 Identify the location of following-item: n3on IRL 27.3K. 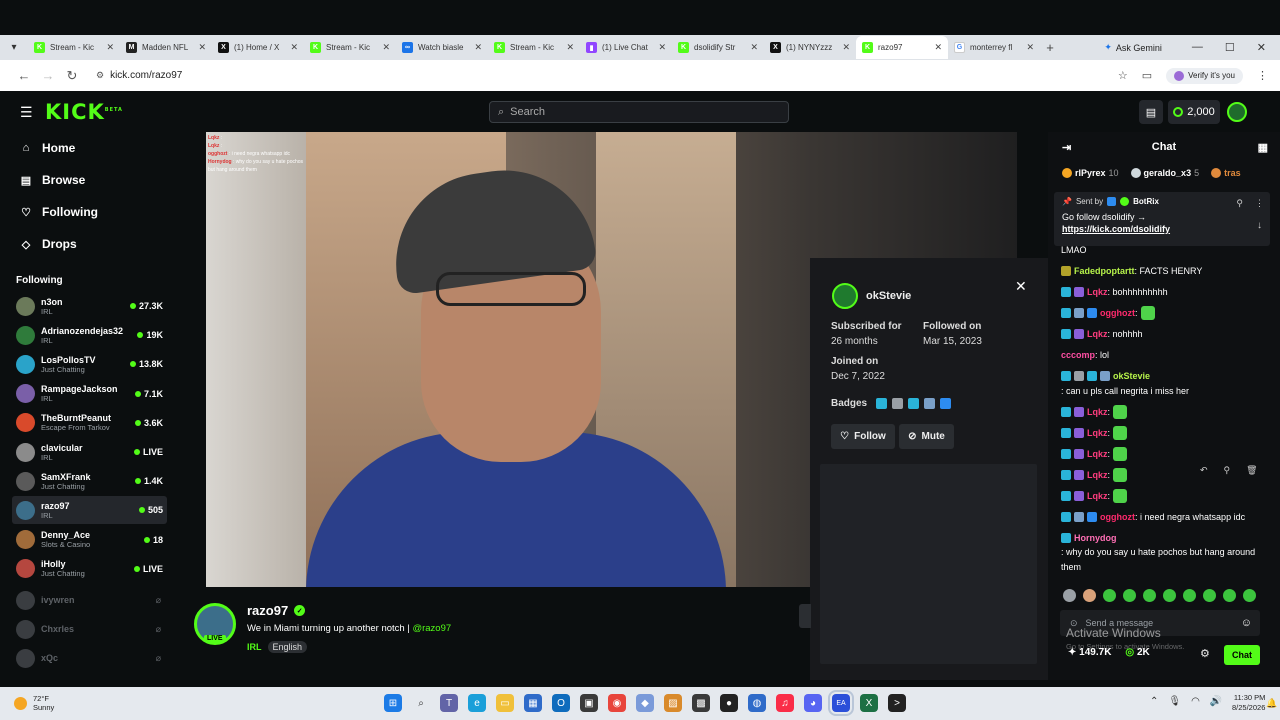
(89, 306).